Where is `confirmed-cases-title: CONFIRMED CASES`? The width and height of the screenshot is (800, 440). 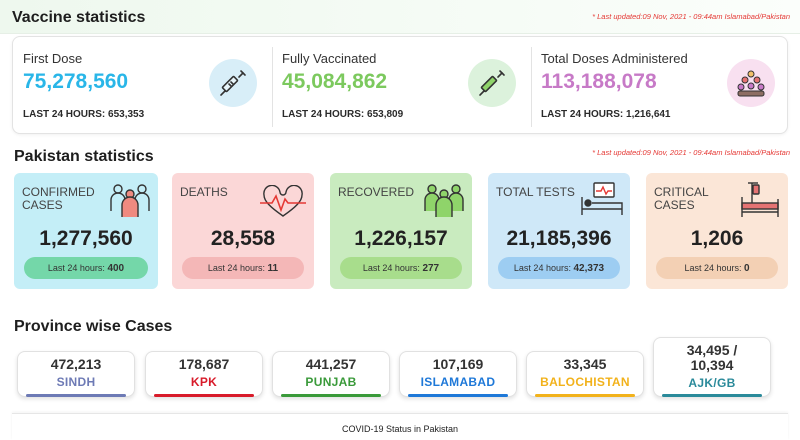 confirmed-cases-title: CONFIRMED CASES is located at coordinates (58, 198).